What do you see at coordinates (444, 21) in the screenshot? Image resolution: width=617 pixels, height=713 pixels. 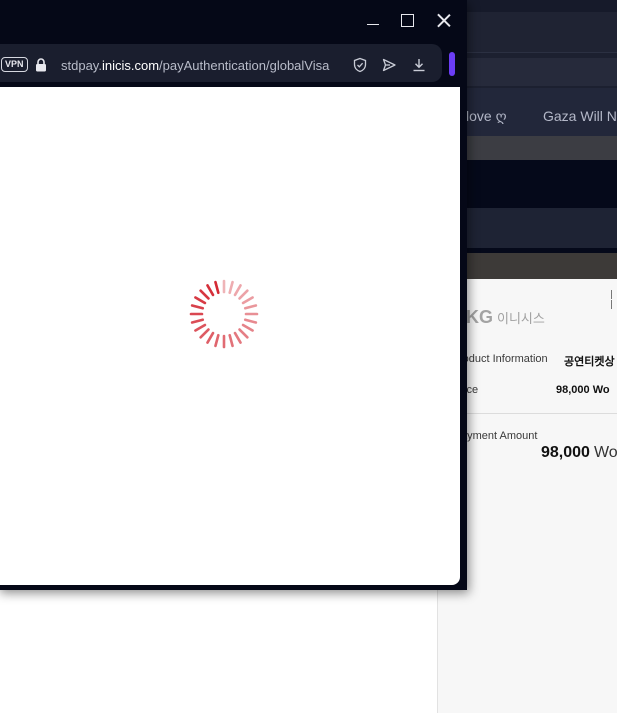 I see `close-icon` at bounding box center [444, 21].